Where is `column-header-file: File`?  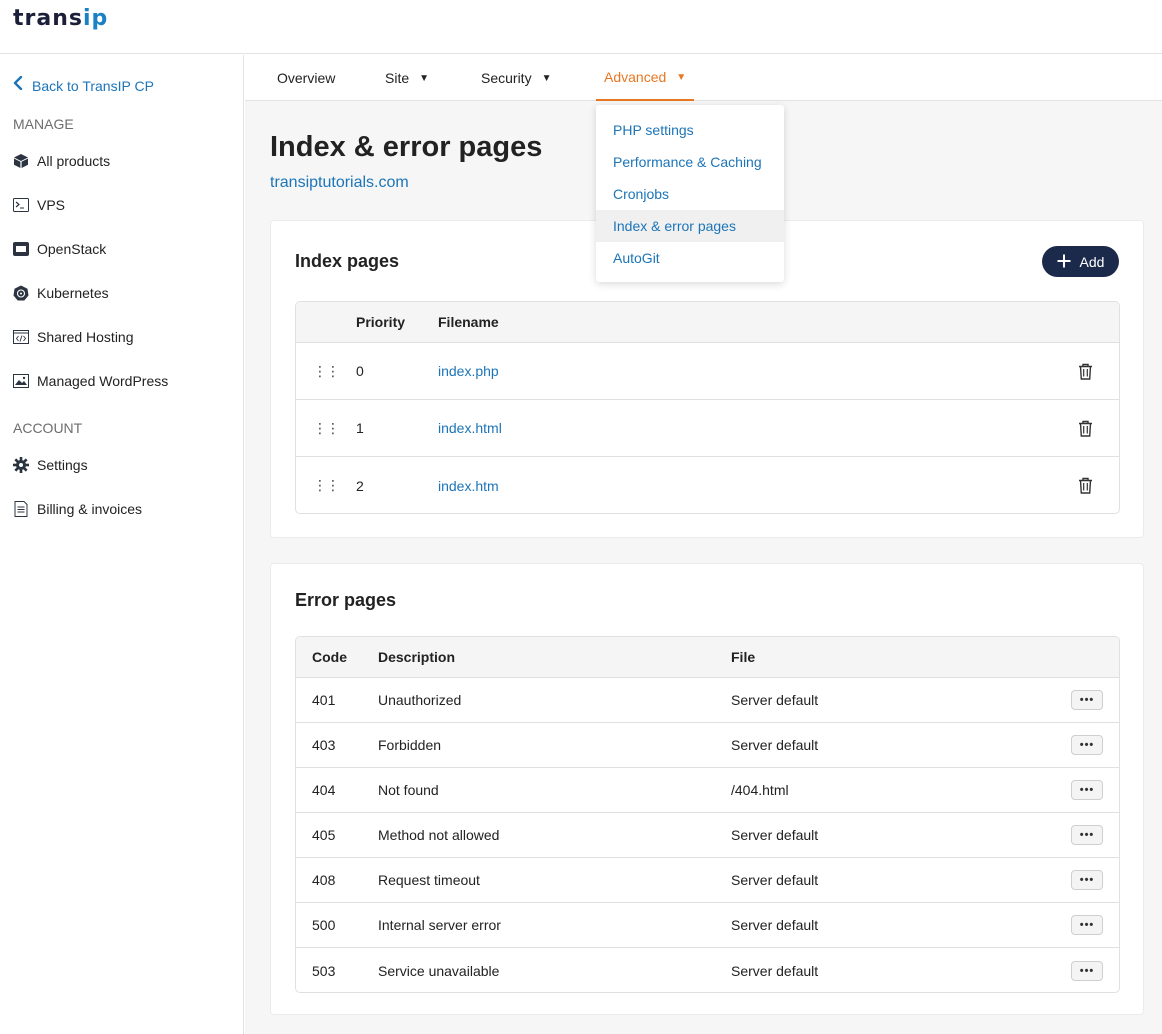 column-header-file: File is located at coordinates (743, 657).